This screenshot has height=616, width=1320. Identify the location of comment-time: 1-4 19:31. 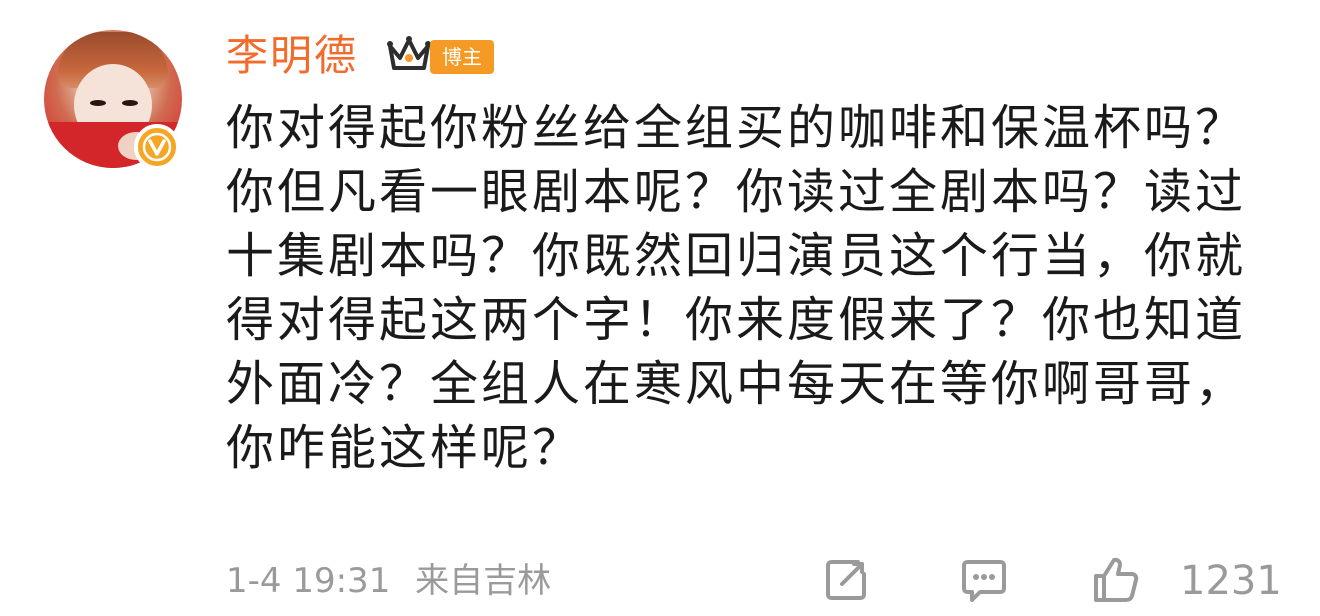
(308, 581).